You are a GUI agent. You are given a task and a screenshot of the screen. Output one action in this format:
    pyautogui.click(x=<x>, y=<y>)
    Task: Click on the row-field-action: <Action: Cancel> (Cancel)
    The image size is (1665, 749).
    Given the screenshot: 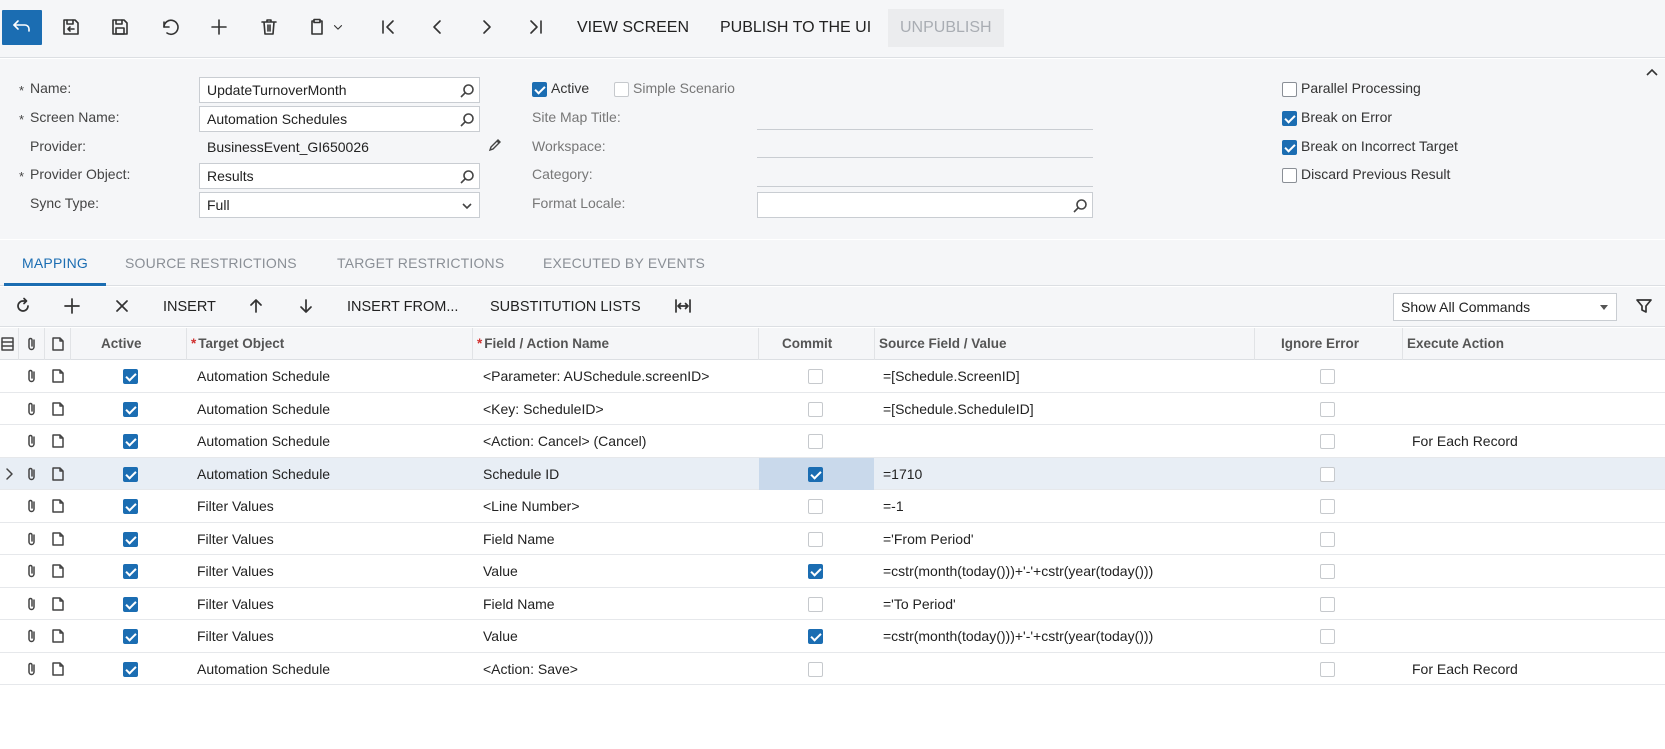 What is the action you would take?
    pyautogui.click(x=564, y=441)
    